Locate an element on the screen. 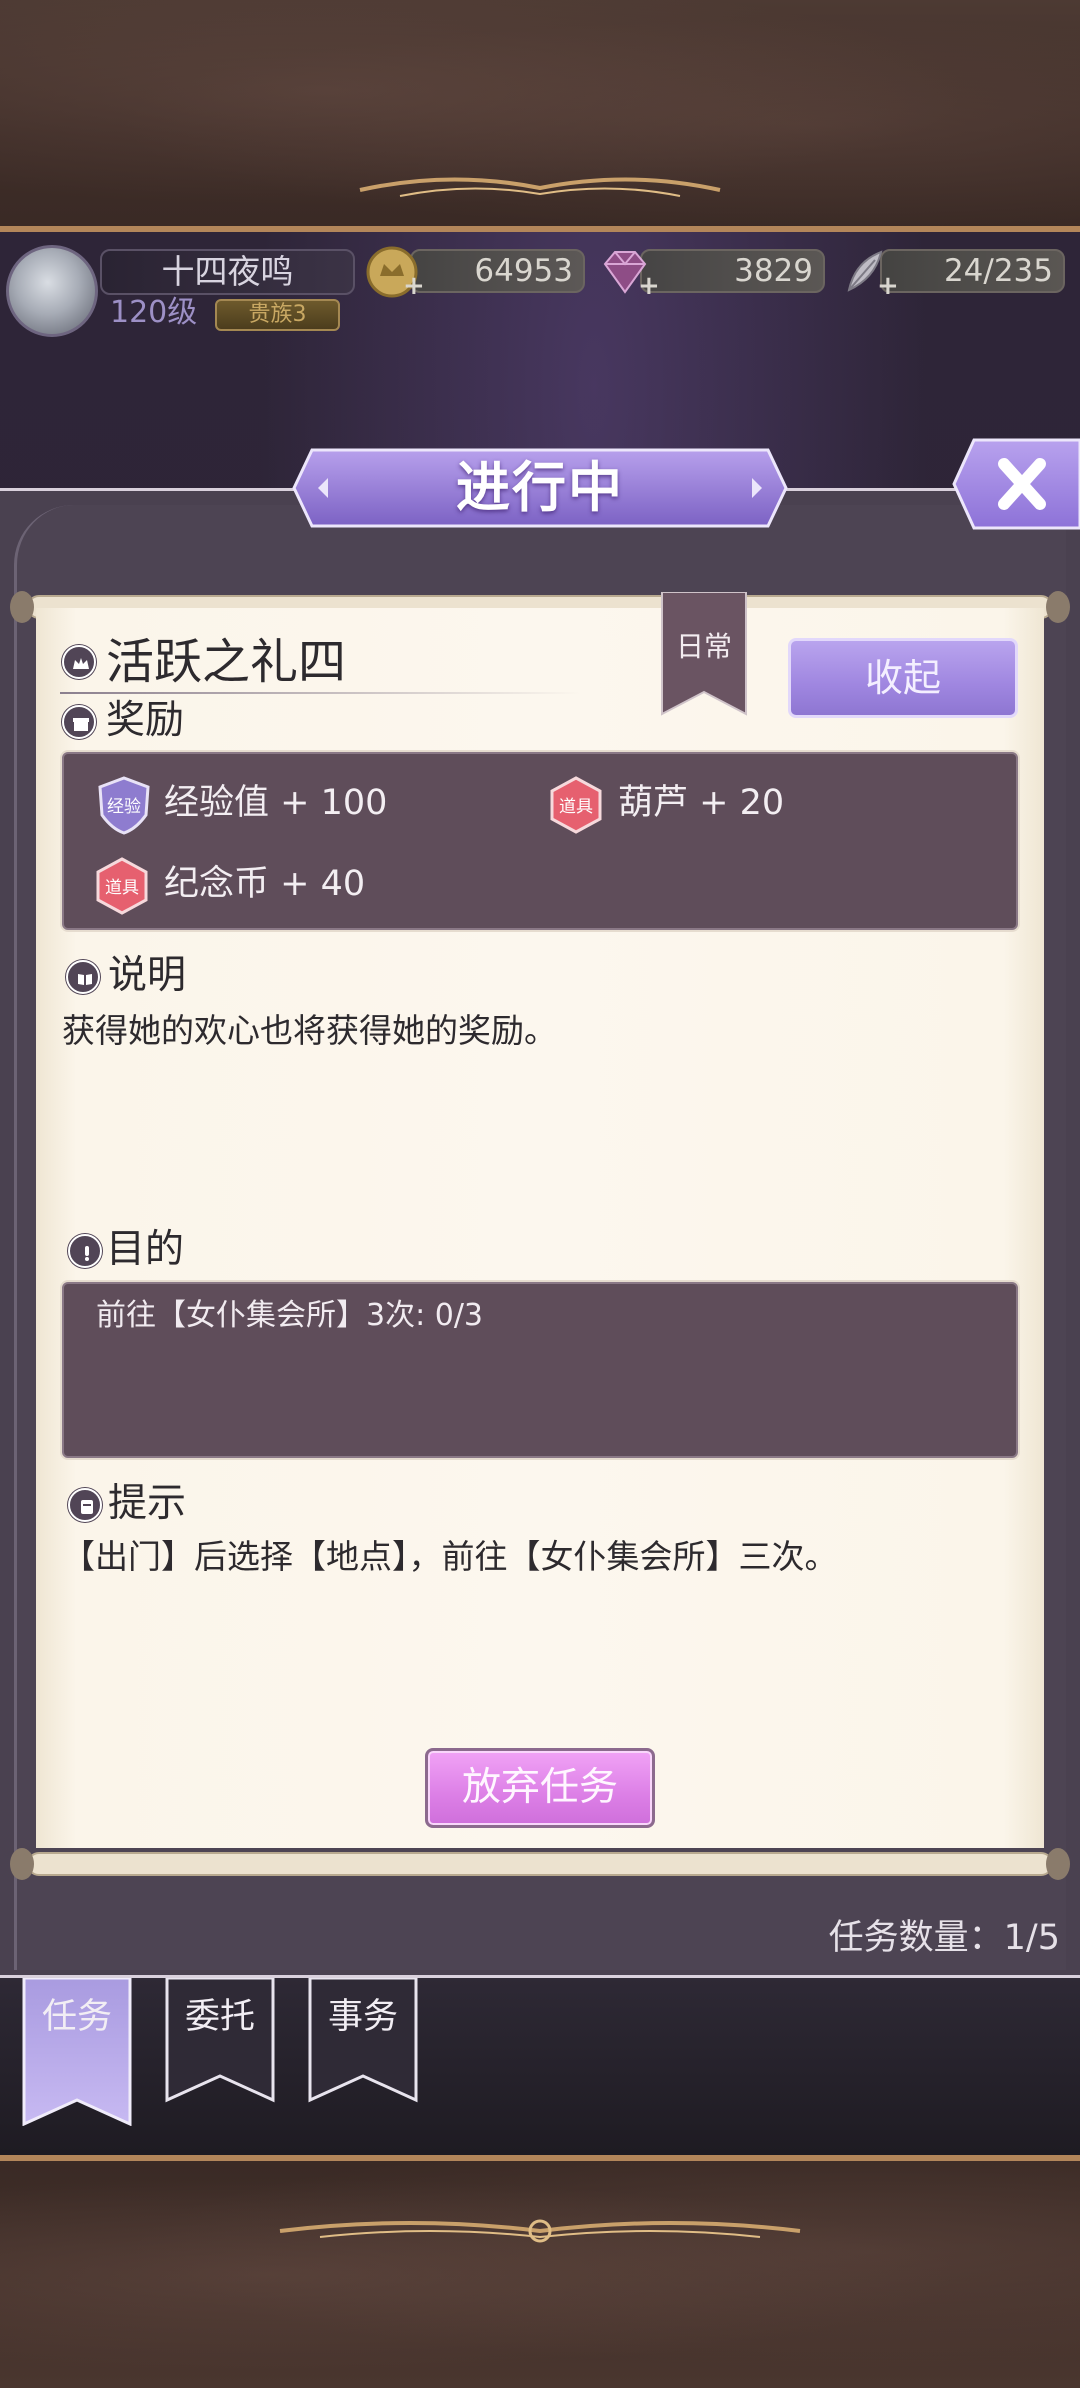 The height and width of the screenshot is (2388, 1080). gem-counter: 3829 is located at coordinates (732, 271).